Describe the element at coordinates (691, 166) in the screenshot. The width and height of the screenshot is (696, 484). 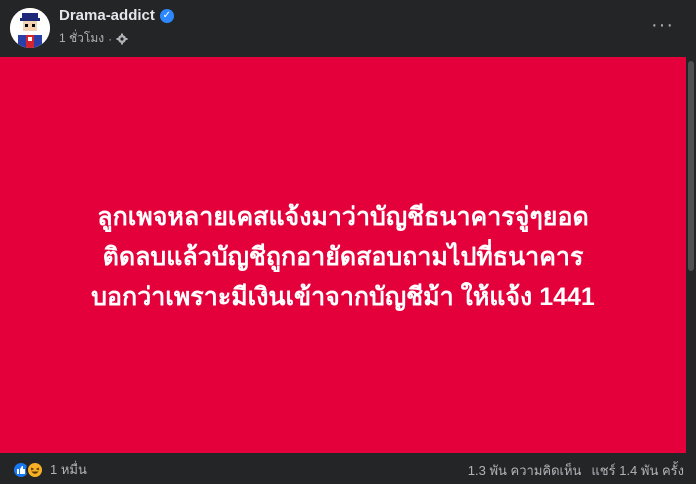
I see `scrollbar-thumb` at that location.